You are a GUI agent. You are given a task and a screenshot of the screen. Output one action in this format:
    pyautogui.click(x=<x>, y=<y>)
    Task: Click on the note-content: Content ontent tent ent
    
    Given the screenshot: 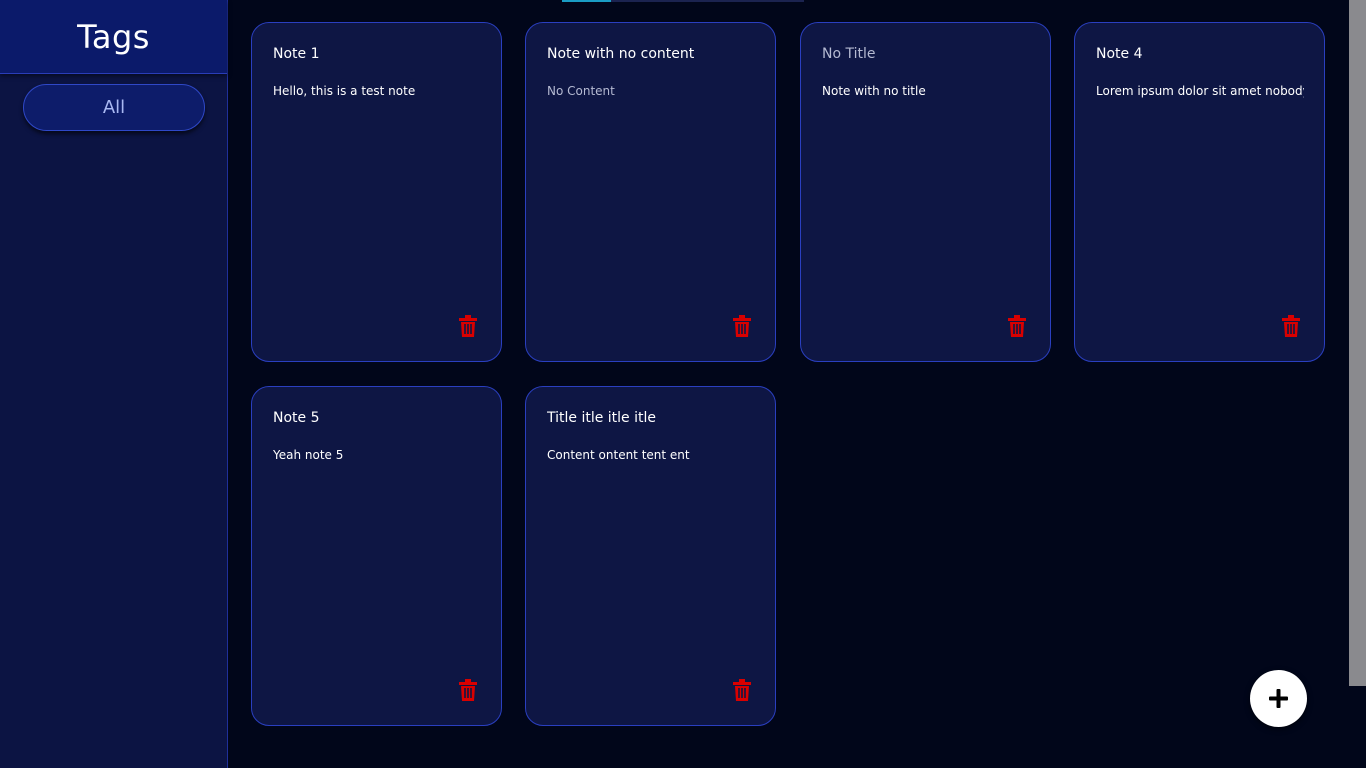 What is the action you would take?
    pyautogui.click(x=618, y=455)
    